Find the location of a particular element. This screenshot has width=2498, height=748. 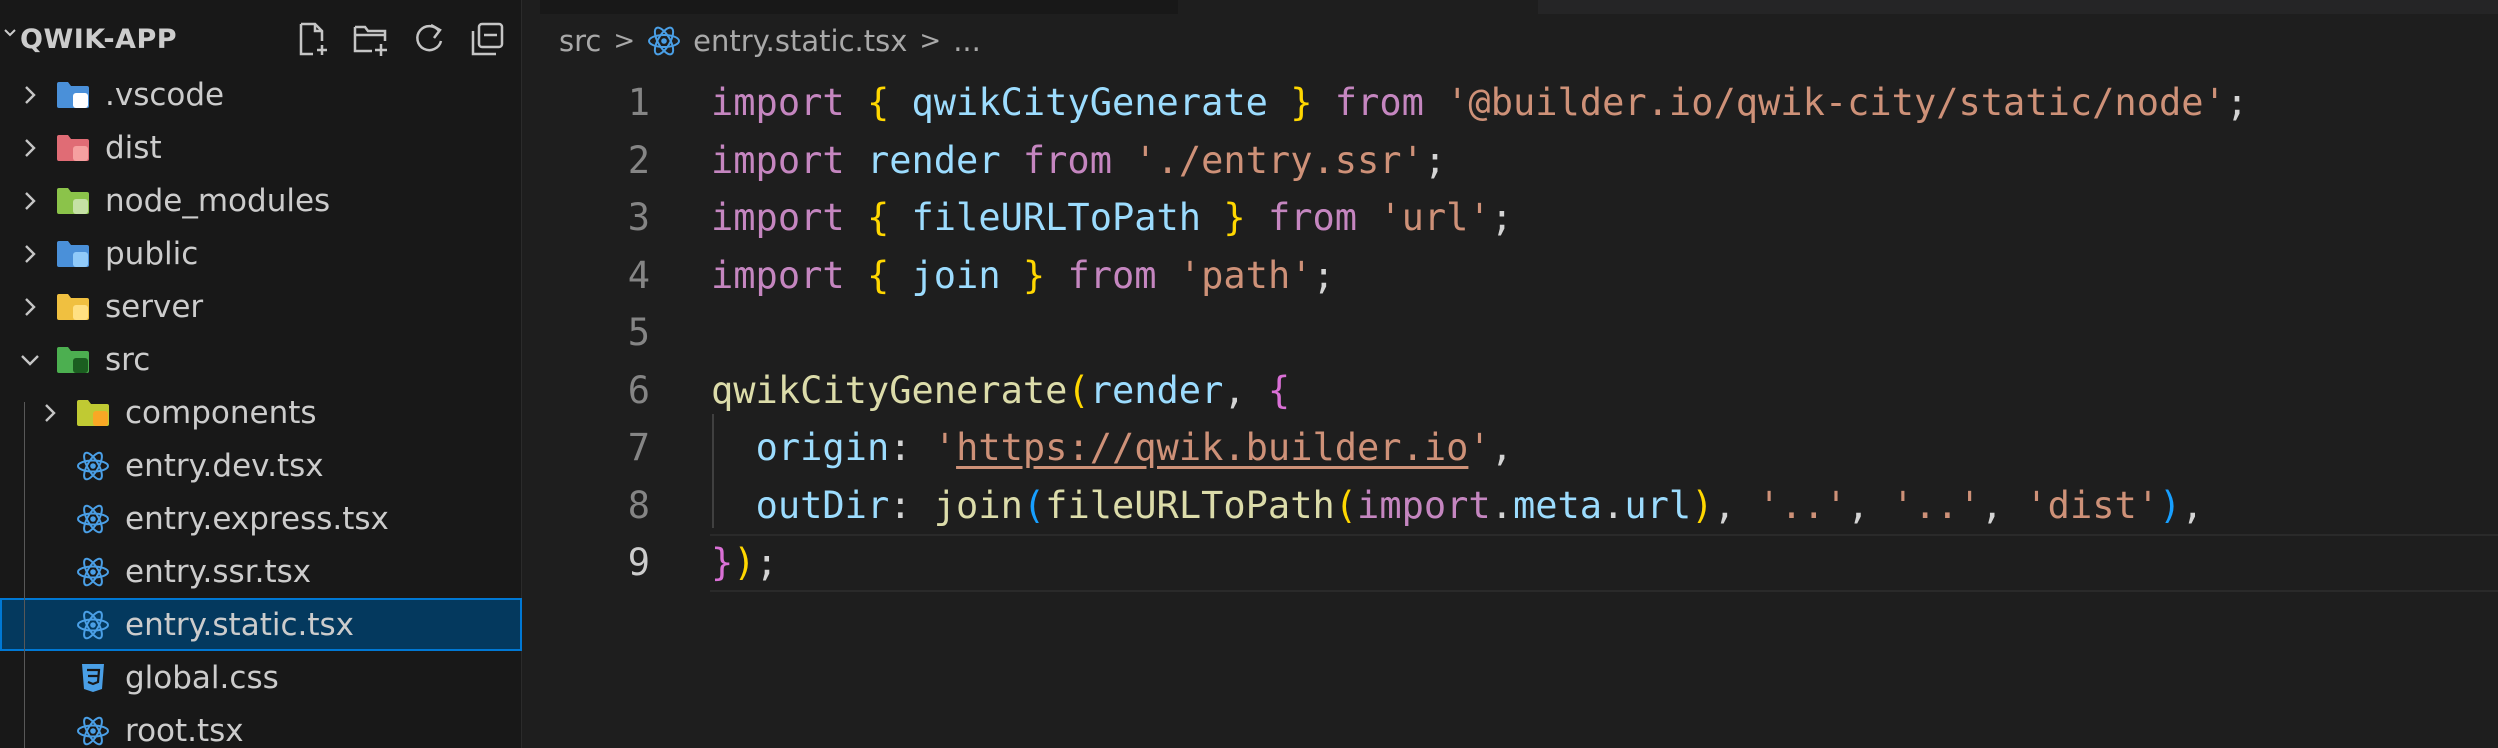

line-code: import { fileURLToPath } from 'url'; is located at coordinates (1112, 218).